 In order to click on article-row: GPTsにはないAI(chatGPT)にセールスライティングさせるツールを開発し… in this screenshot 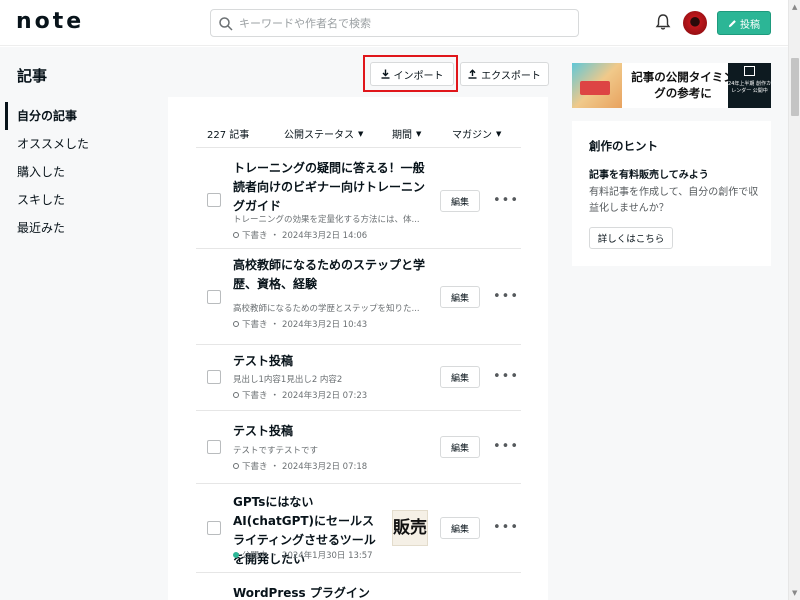, I will do `click(358, 528)`.